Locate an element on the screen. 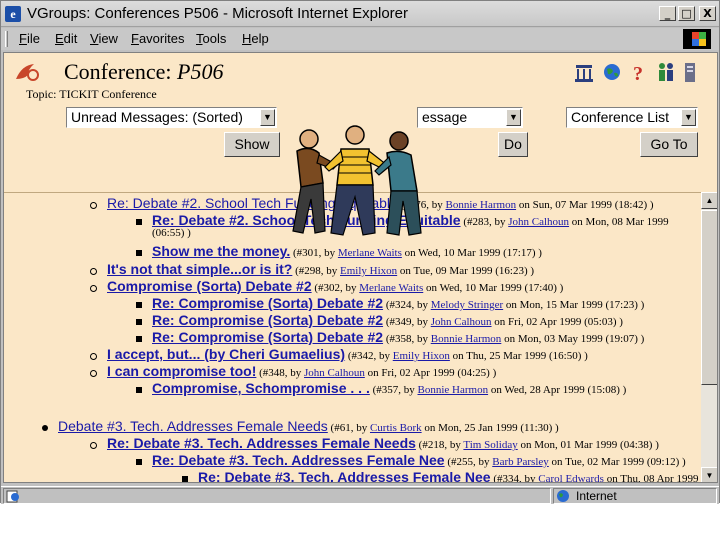 The width and height of the screenshot is (720, 540). message-subject-link: Show me the money. is located at coordinates (221, 251).